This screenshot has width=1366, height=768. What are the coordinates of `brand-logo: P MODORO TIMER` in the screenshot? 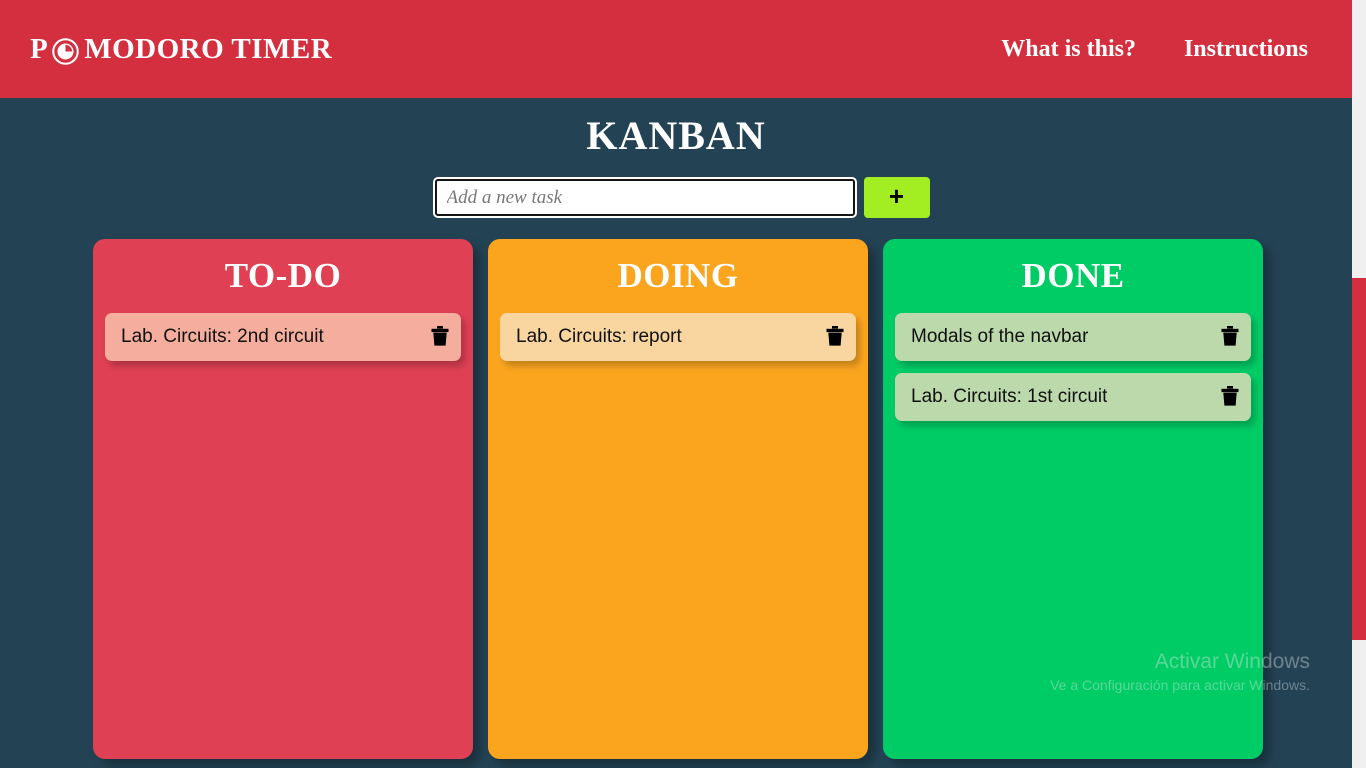 It's located at (181, 48).